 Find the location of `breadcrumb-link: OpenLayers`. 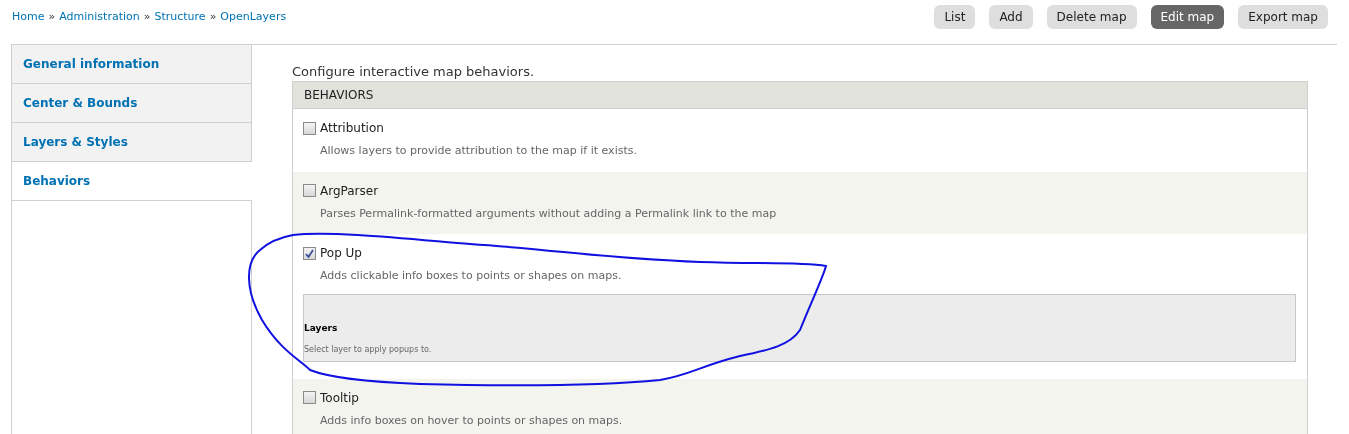

breadcrumb-link: OpenLayers is located at coordinates (253, 17).